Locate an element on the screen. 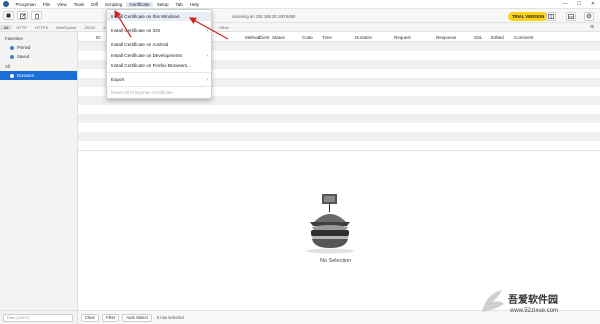  proxy-status: Listening on 192.168.26.100:9090 is located at coordinates (263, 16).